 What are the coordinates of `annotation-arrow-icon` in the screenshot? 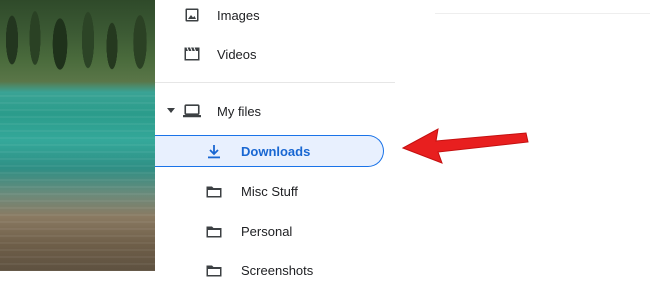 It's located at (465, 146).